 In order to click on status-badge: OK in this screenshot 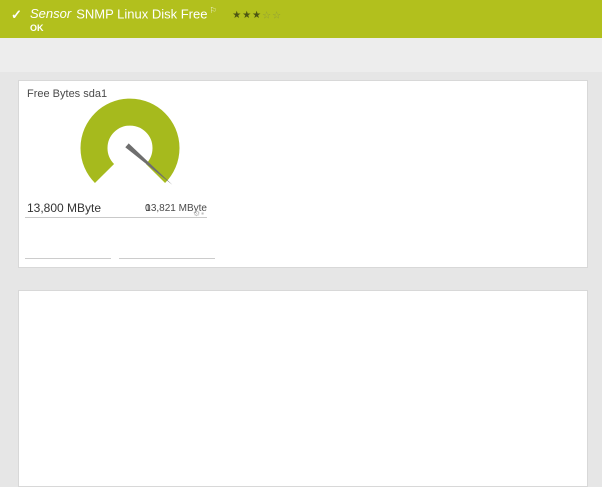, I will do `click(37, 28)`.